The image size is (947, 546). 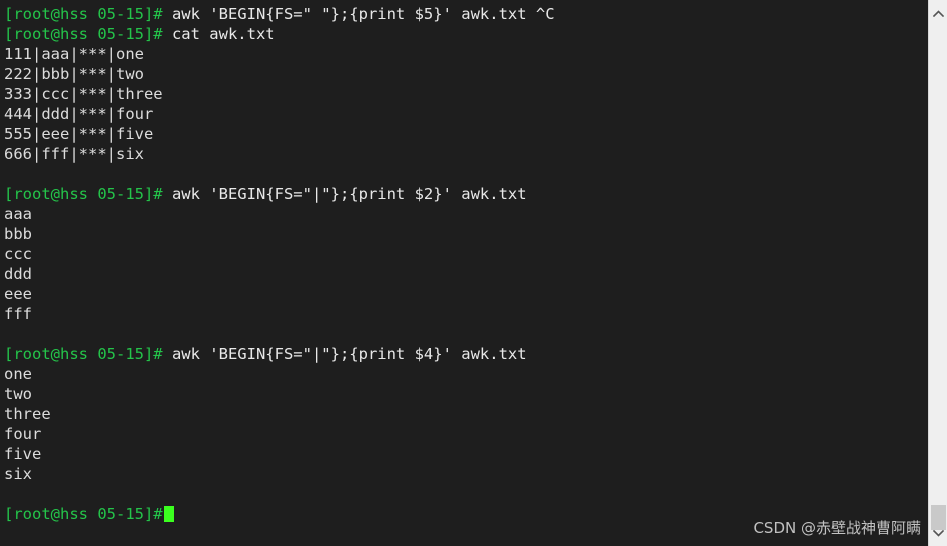 I want to click on scroll-down-button, so click(x=938, y=533).